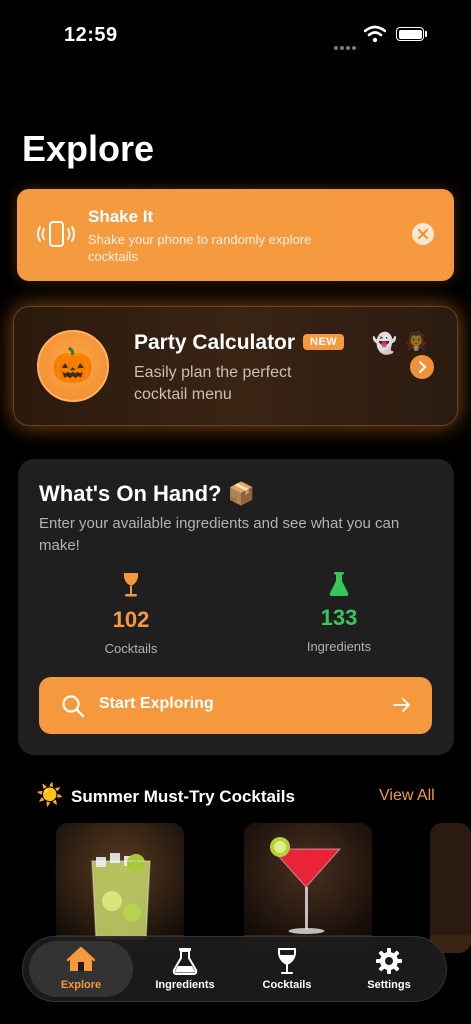 Image resolution: width=471 pixels, height=1024 pixels. Describe the element at coordinates (50, 794) in the screenshot. I see `sun-icon: ☀️` at that location.